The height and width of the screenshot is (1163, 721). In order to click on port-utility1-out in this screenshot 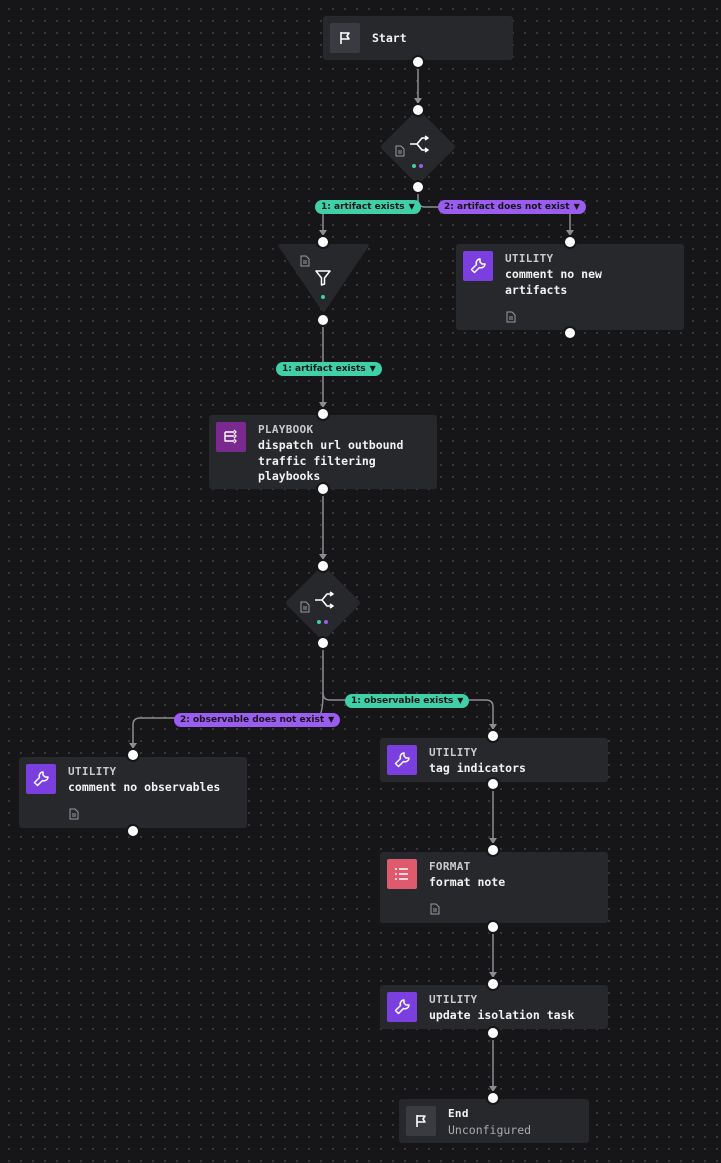, I will do `click(570, 333)`.